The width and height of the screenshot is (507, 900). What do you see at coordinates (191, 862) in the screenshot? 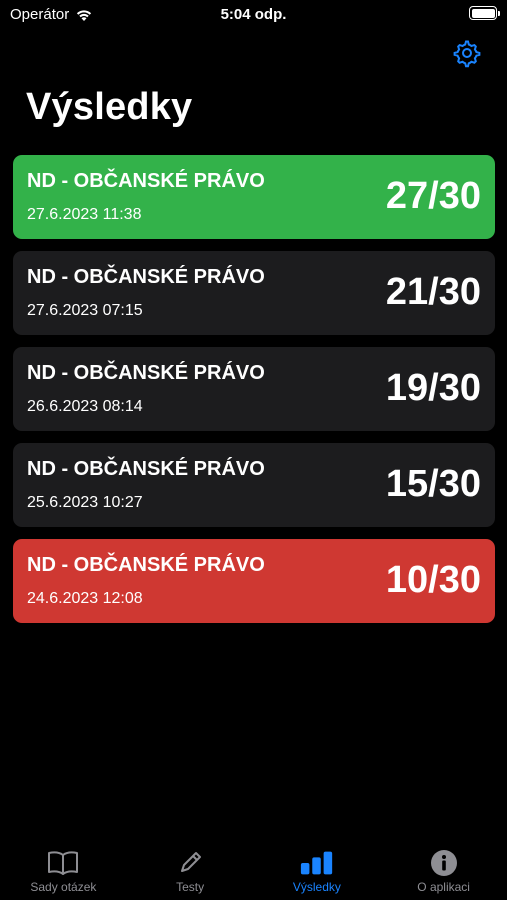
I see `pencil-icon` at bounding box center [191, 862].